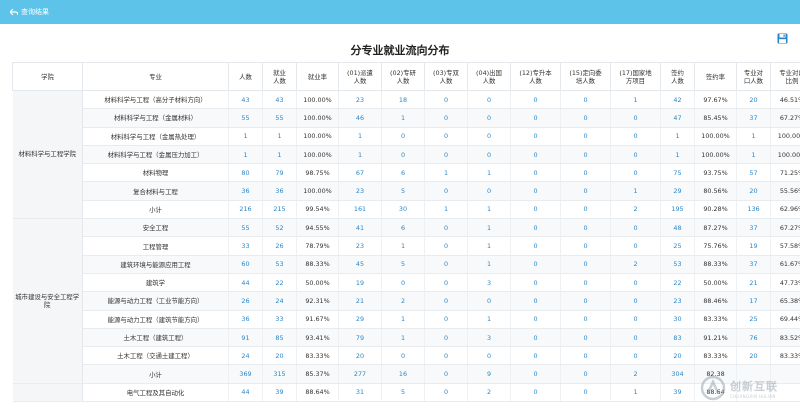 The image size is (800, 409). Describe the element at coordinates (279, 100) in the screenshot. I see `count-link: 43` at that location.